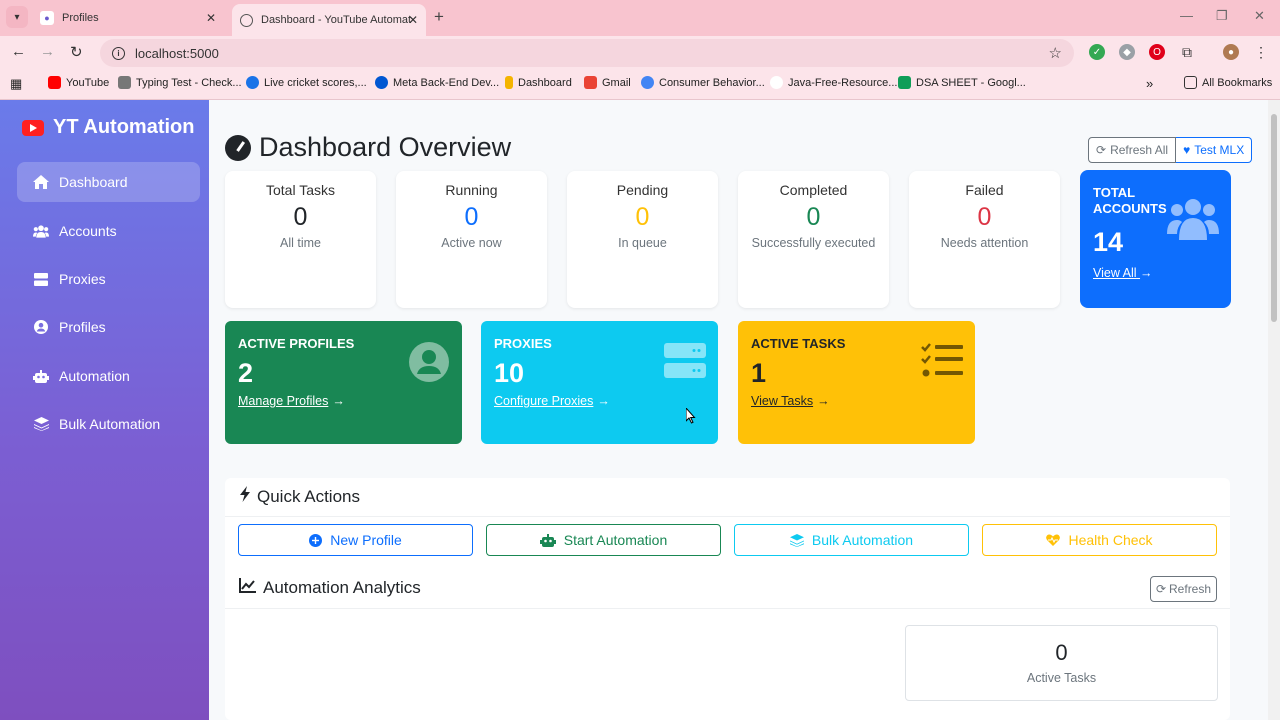 The height and width of the screenshot is (720, 1280). I want to click on mouse-cursor-icon, so click(691, 416).